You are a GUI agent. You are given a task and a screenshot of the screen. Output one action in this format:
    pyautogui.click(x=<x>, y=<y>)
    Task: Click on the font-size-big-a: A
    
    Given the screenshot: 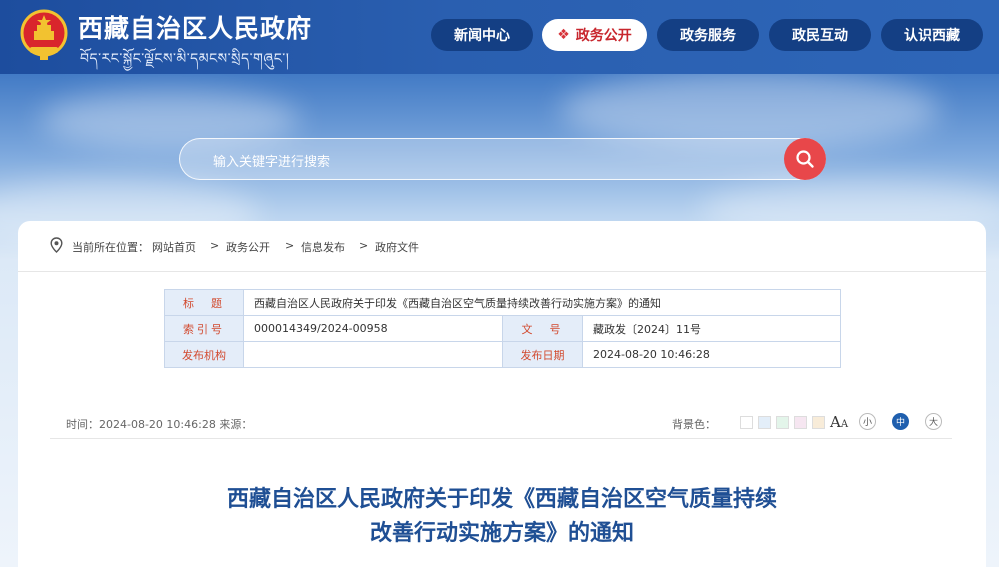 What is the action you would take?
    pyautogui.click(x=835, y=422)
    